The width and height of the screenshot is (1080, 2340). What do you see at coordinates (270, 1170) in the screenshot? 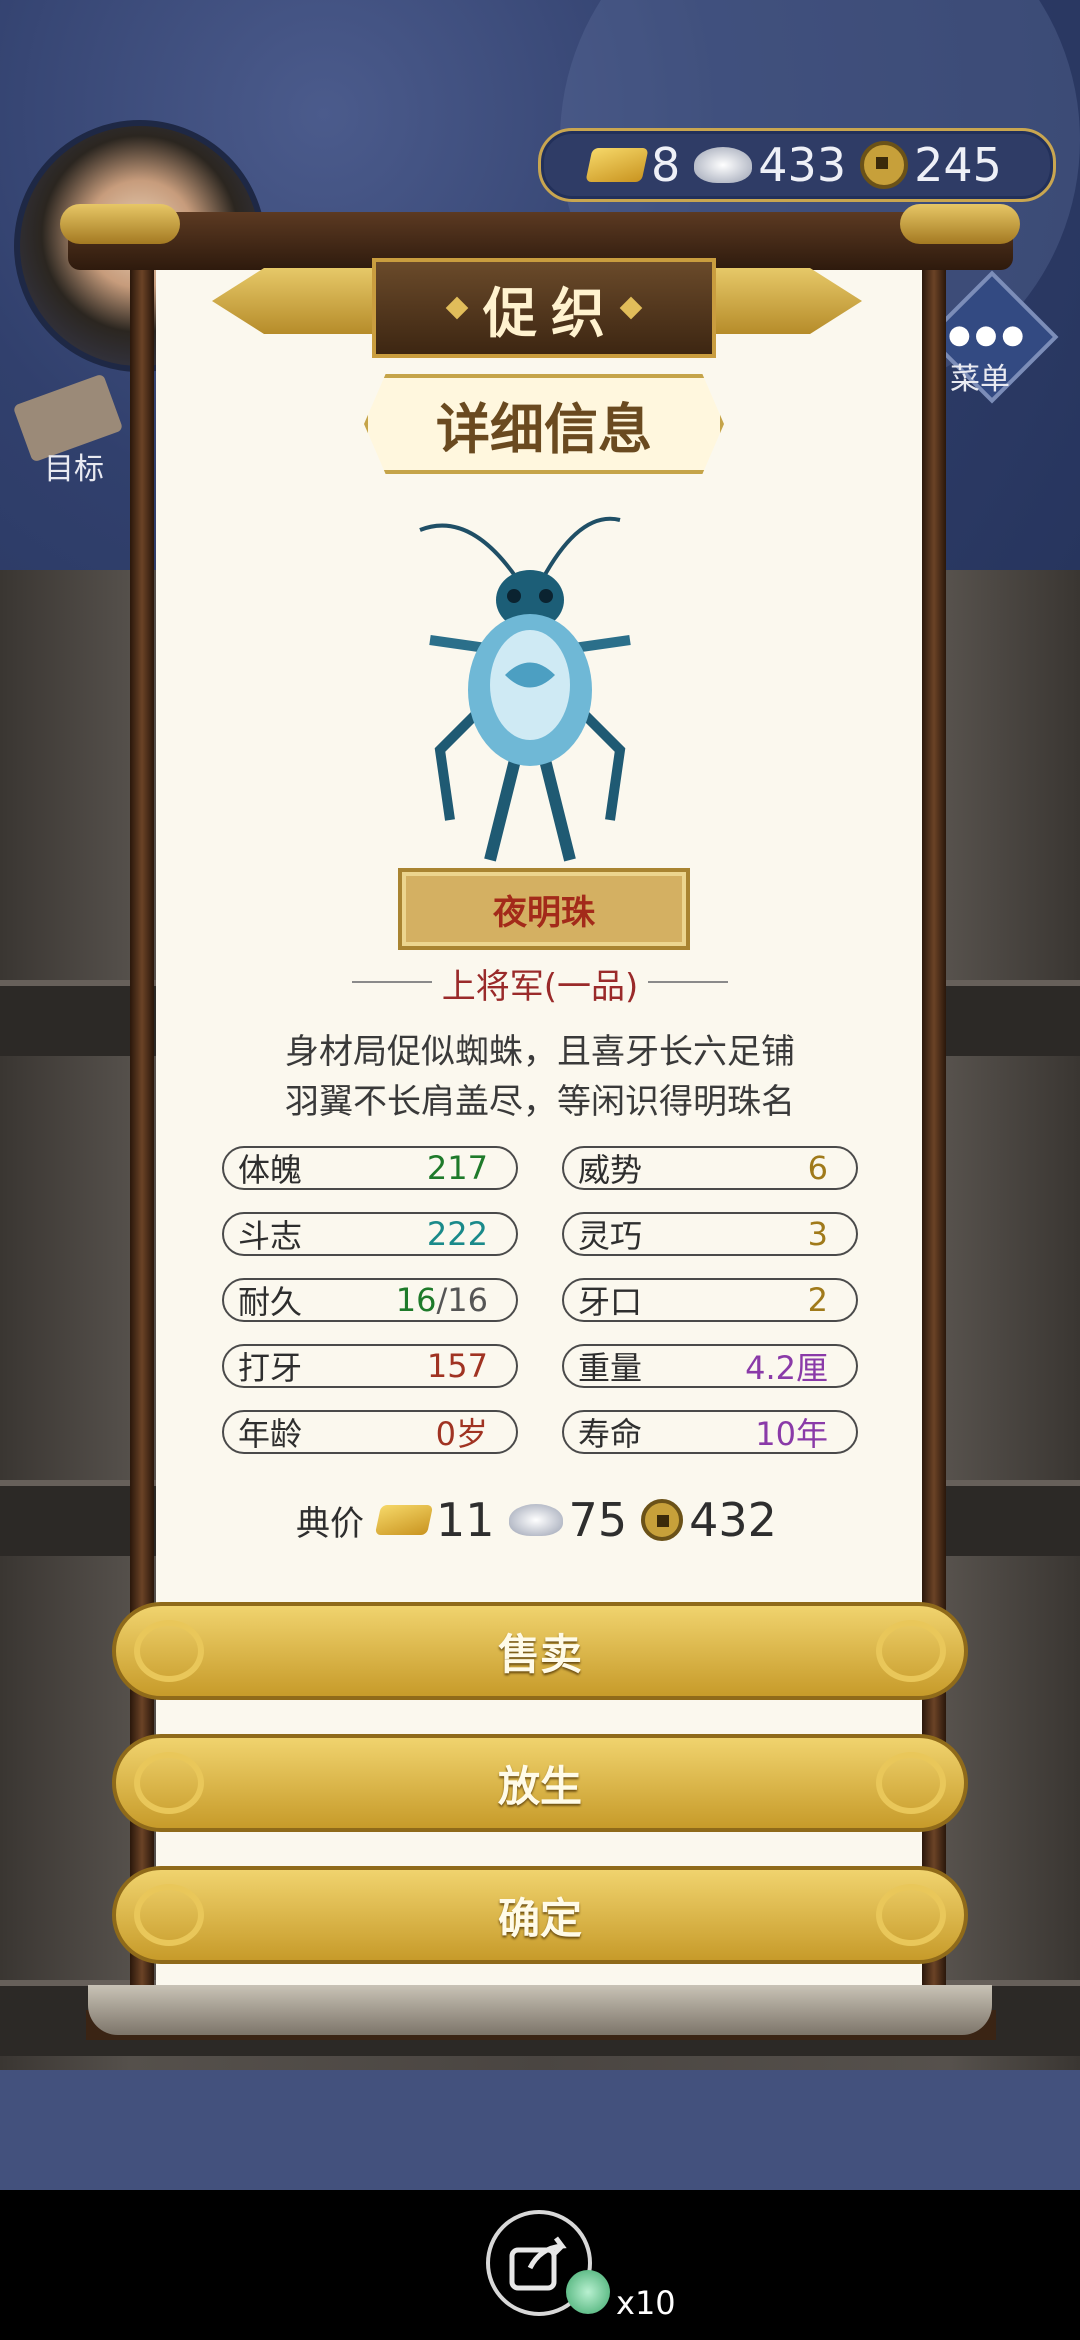
I see `stat-label: 体魄` at bounding box center [270, 1170].